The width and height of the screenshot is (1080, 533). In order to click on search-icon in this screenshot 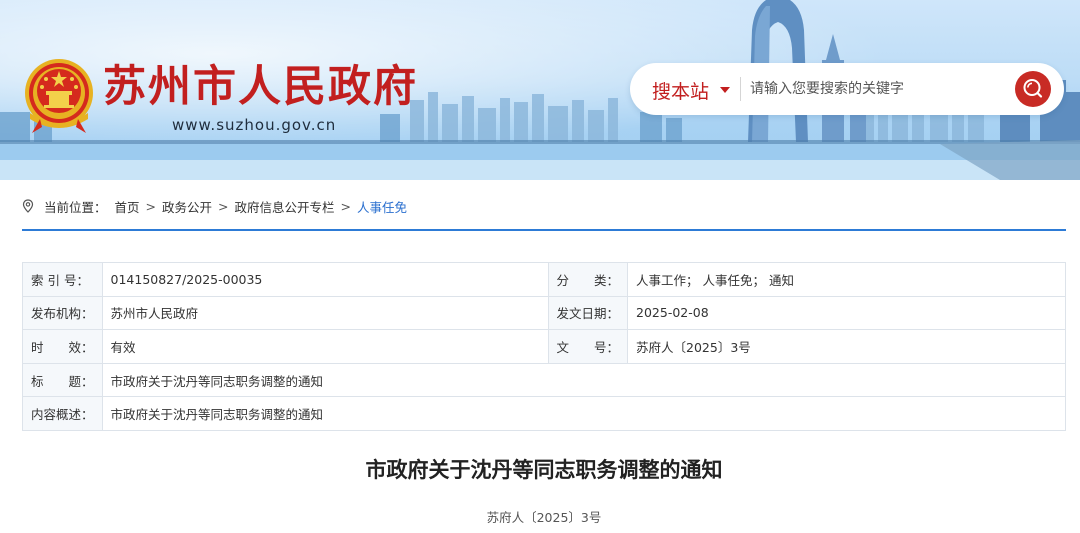, I will do `click(1033, 88)`.